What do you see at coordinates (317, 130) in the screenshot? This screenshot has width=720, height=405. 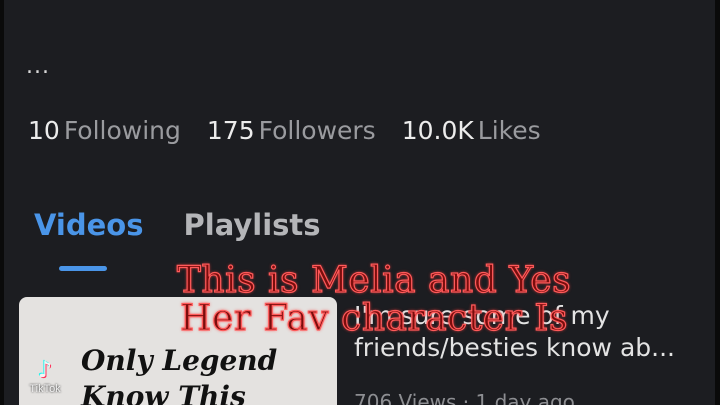 I see `followers-label: Followers` at bounding box center [317, 130].